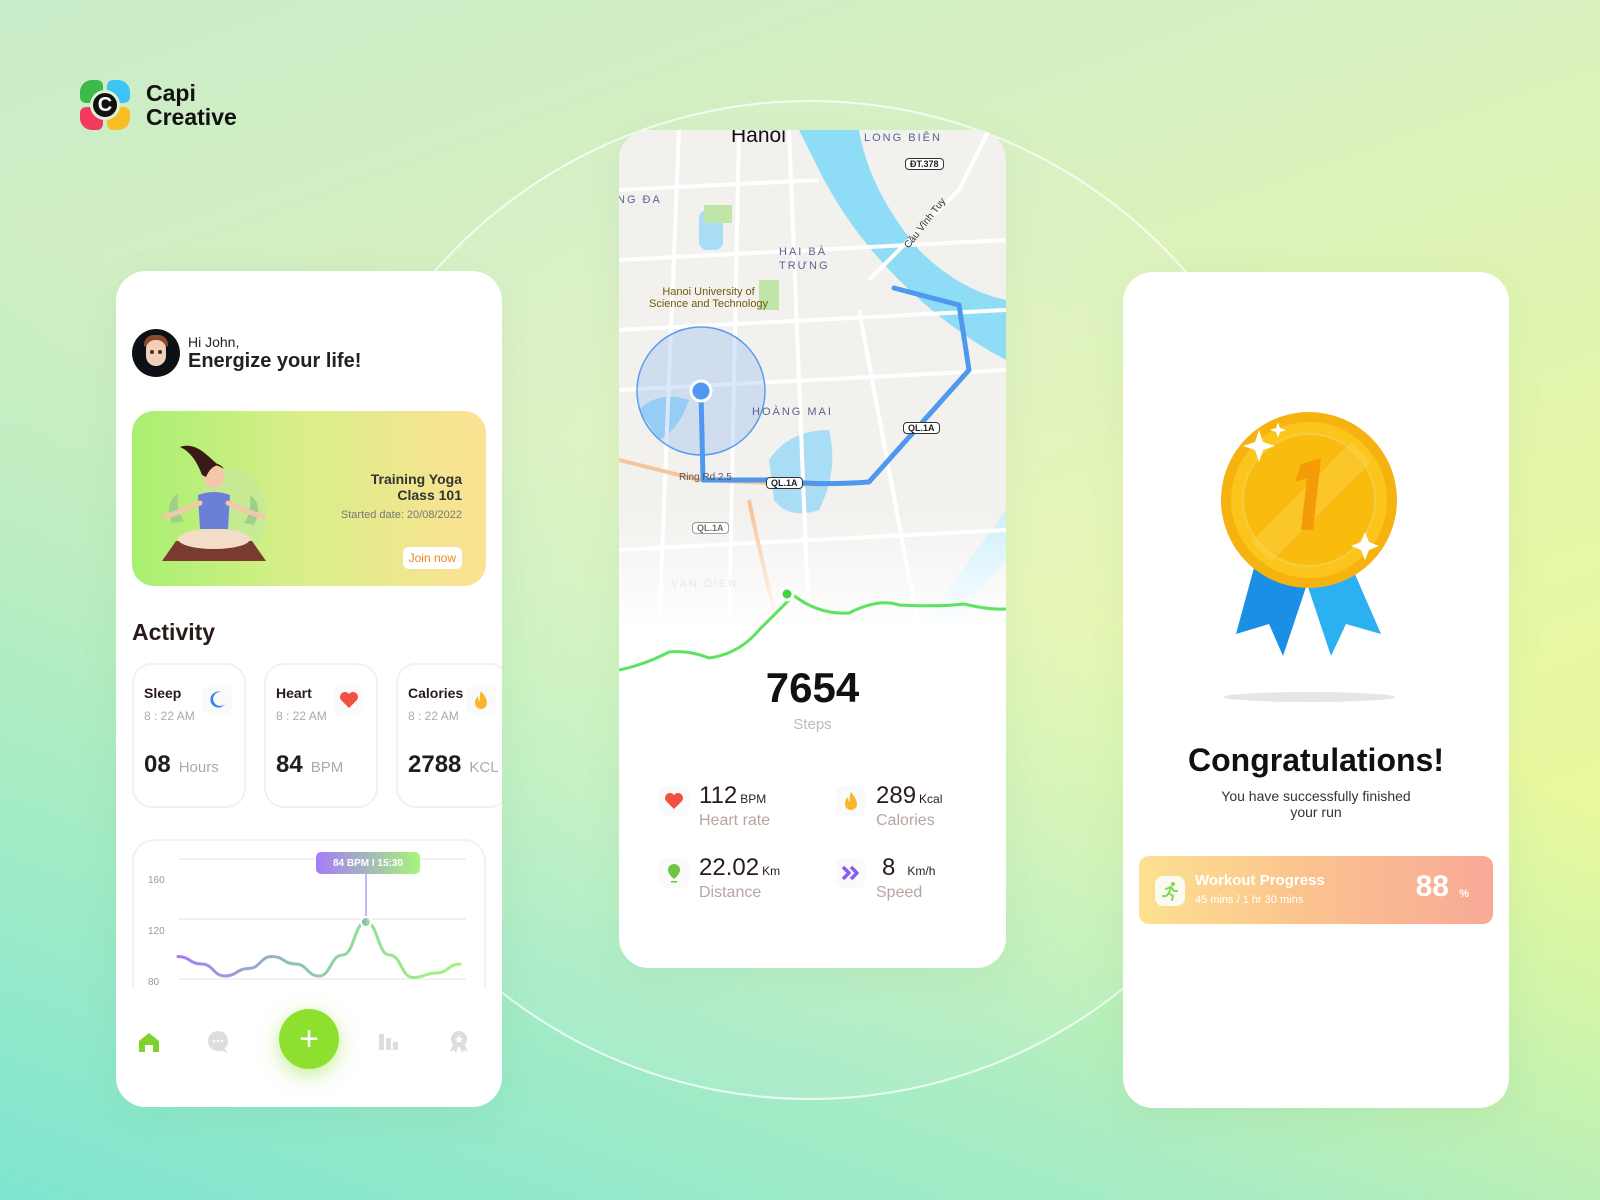  What do you see at coordinates (674, 873) in the screenshot?
I see `location-pin-icon` at bounding box center [674, 873].